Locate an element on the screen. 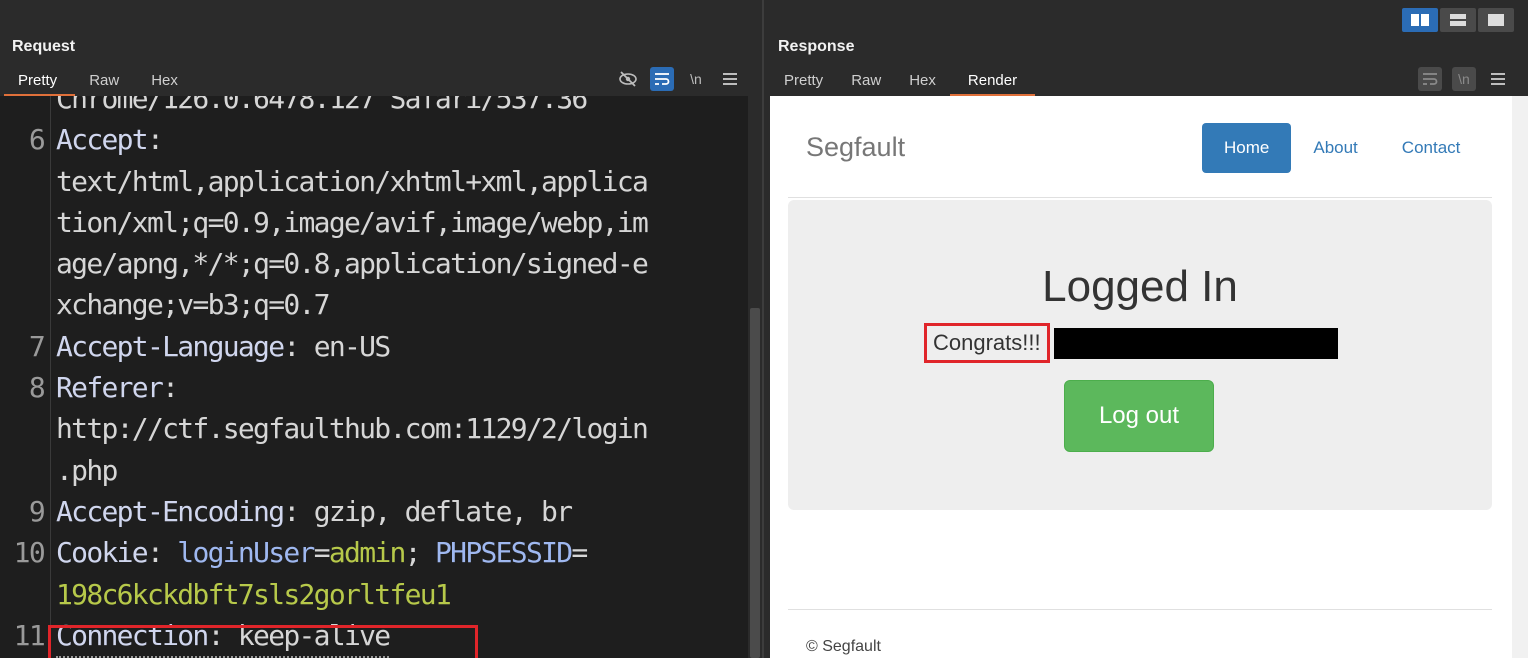 Image resolution: width=1528 pixels, height=658 pixels. cookie-value-phpsessid: 198c6kckdbft7sls2gorltfeu1 is located at coordinates (254, 594).